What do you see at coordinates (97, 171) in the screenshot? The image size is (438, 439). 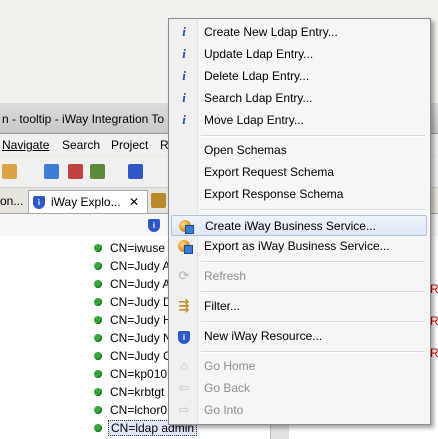 I see `toolbar-publish-icon` at bounding box center [97, 171].